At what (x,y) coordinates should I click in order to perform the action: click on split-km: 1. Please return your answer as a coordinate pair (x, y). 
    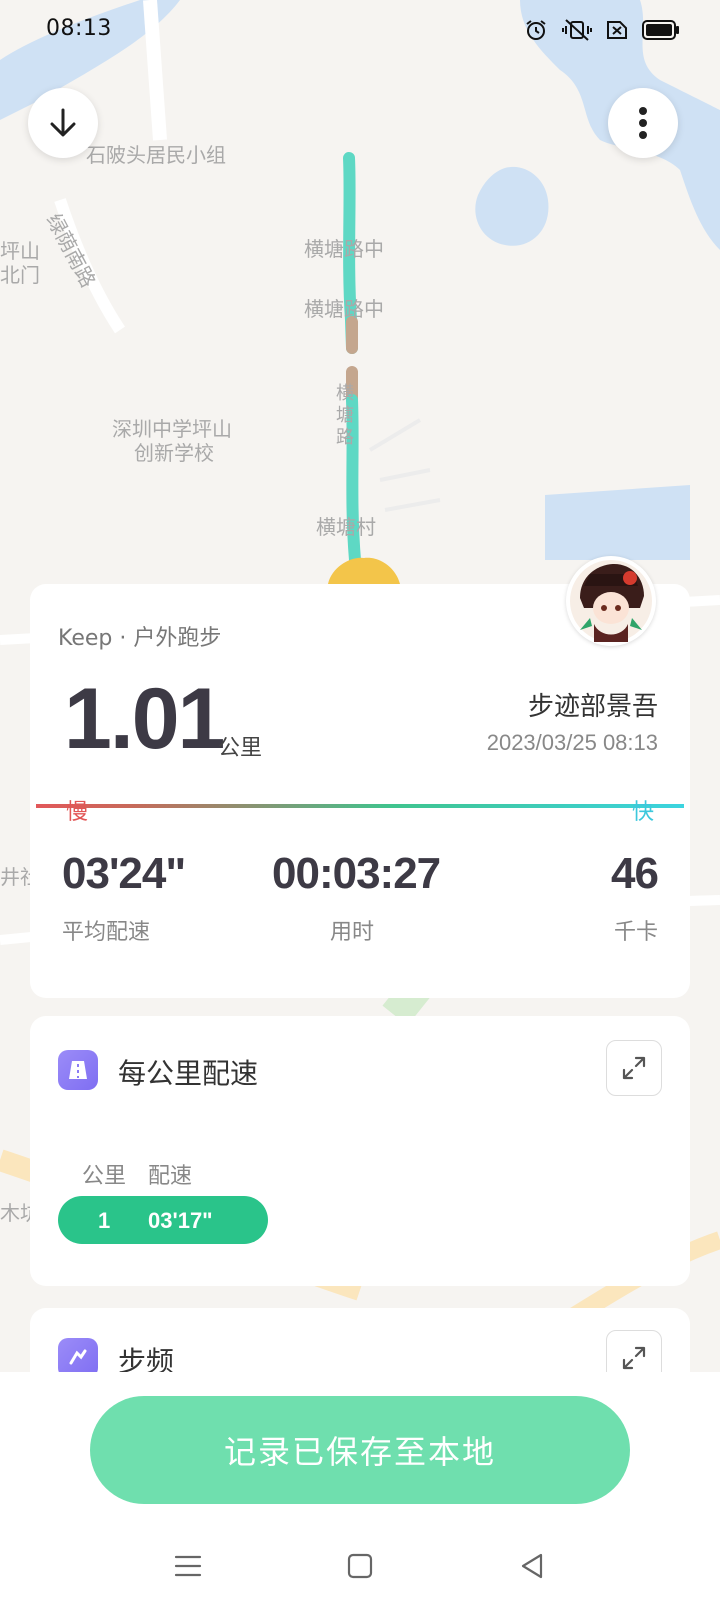
    Looking at the image, I should click on (104, 1220).